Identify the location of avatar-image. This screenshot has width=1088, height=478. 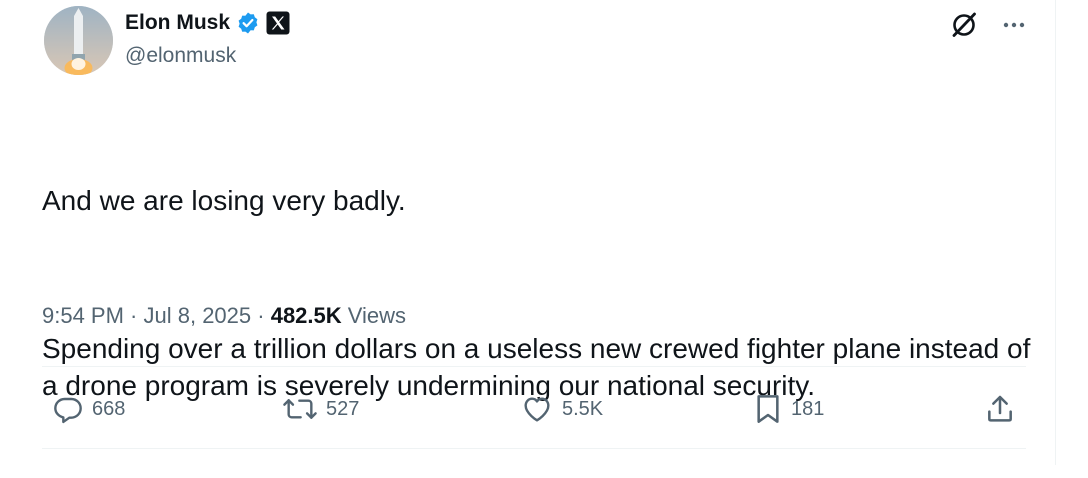
(78, 40).